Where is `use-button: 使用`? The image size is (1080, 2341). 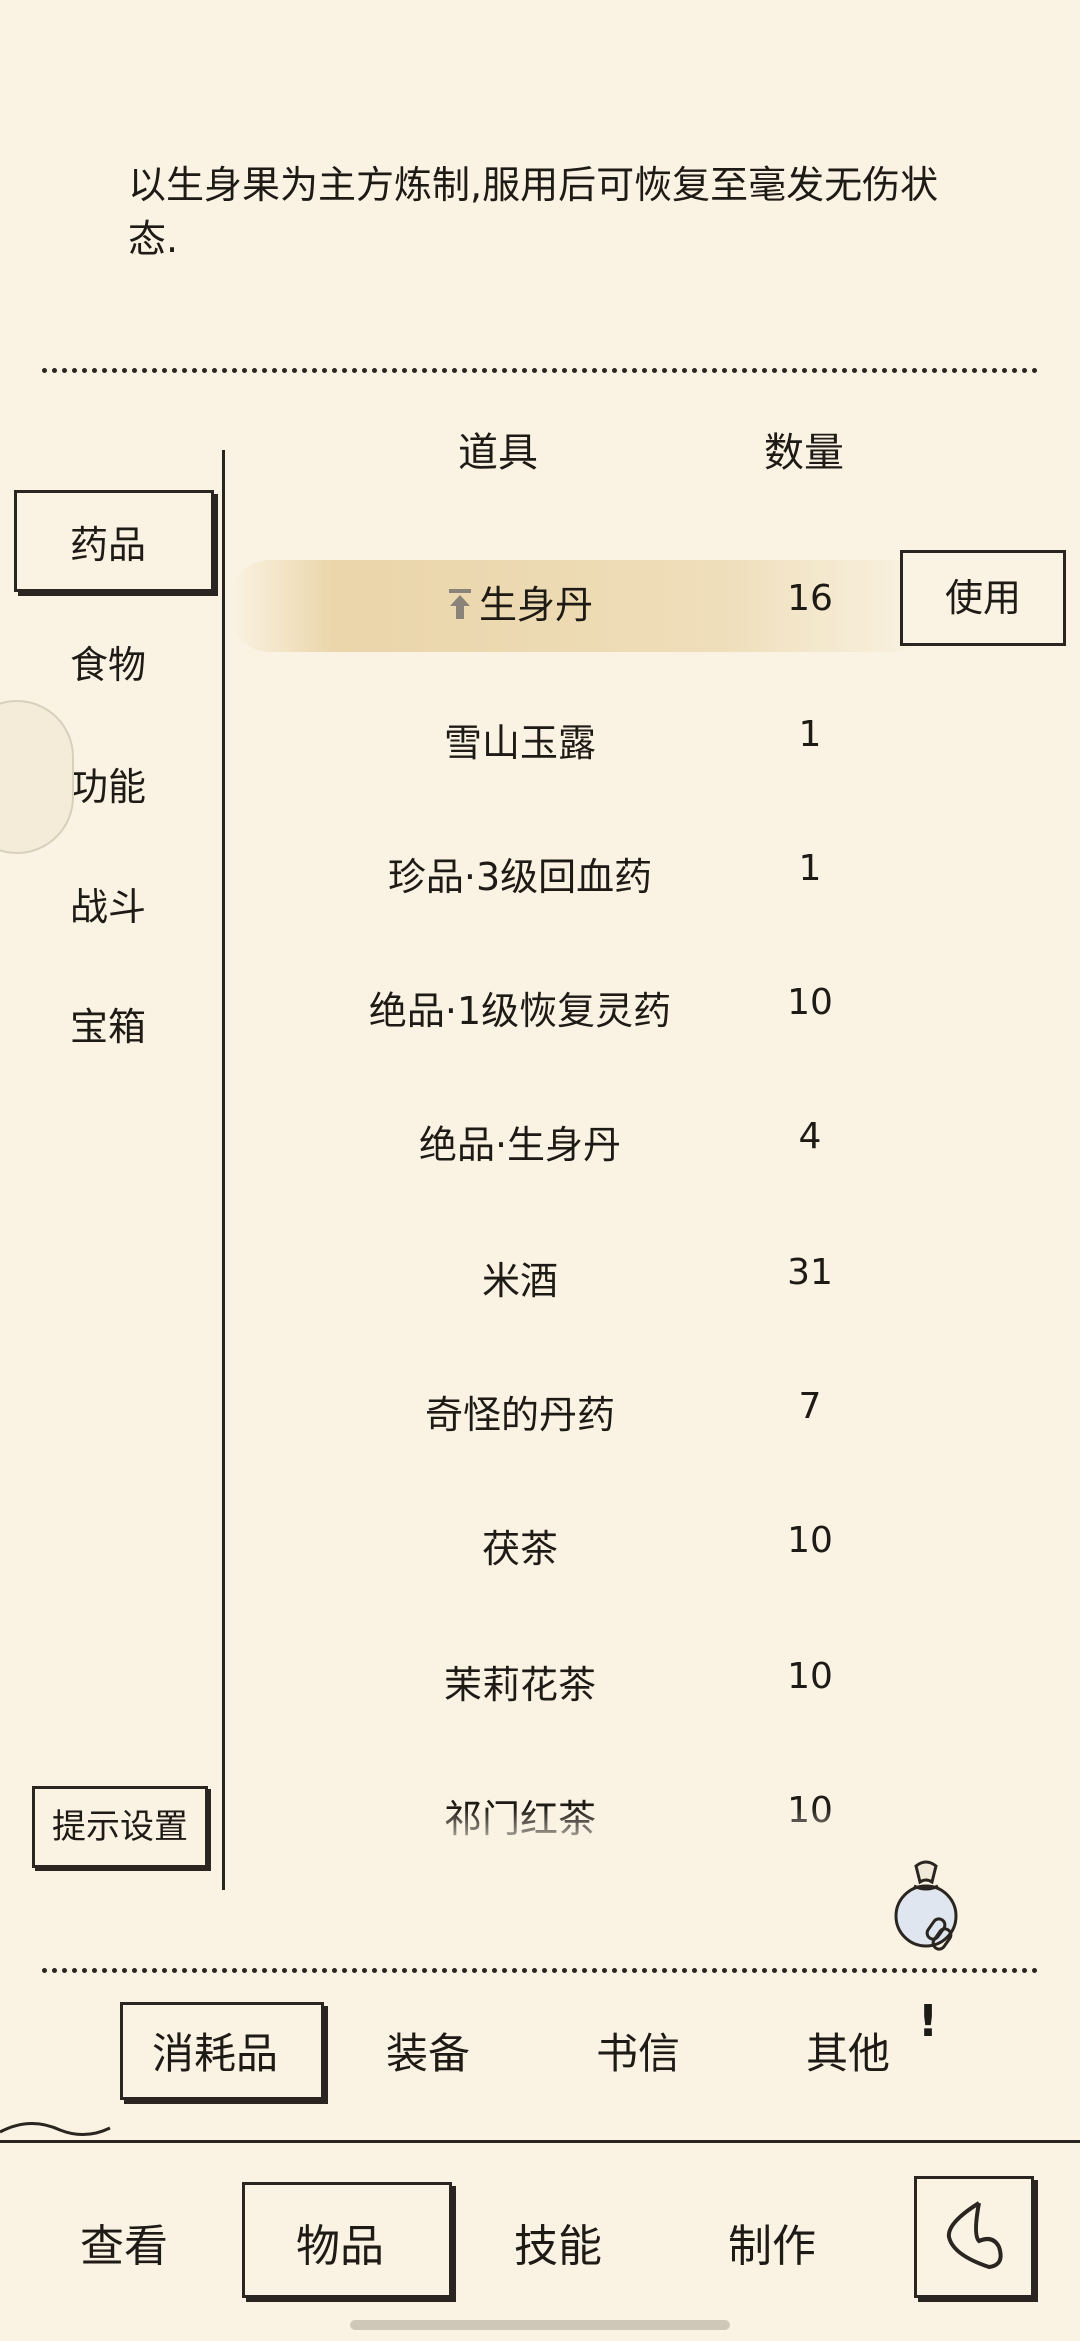
use-button: 使用 is located at coordinates (983, 598).